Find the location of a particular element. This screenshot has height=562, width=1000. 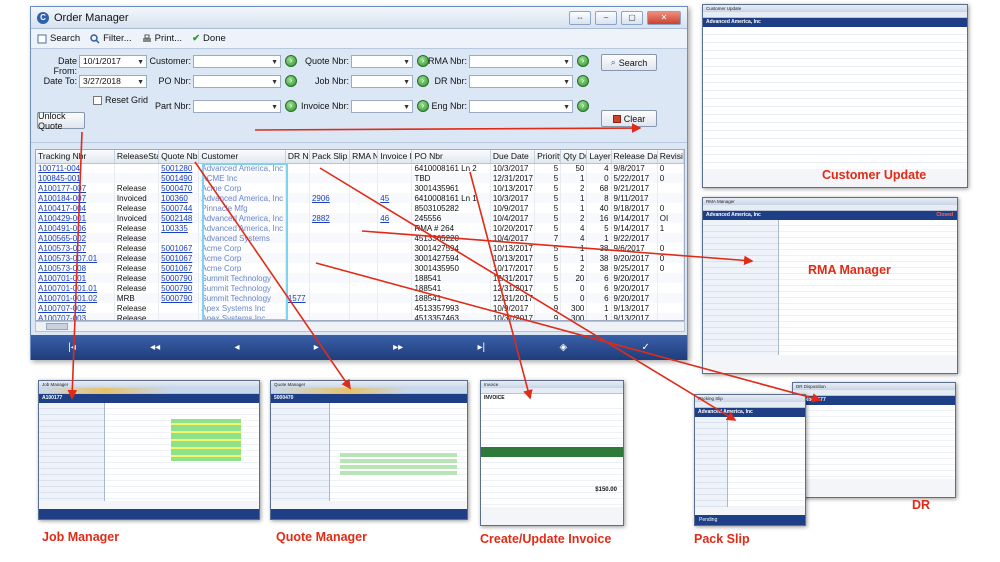

check-icon: ✓ is located at coordinates (645, 347).